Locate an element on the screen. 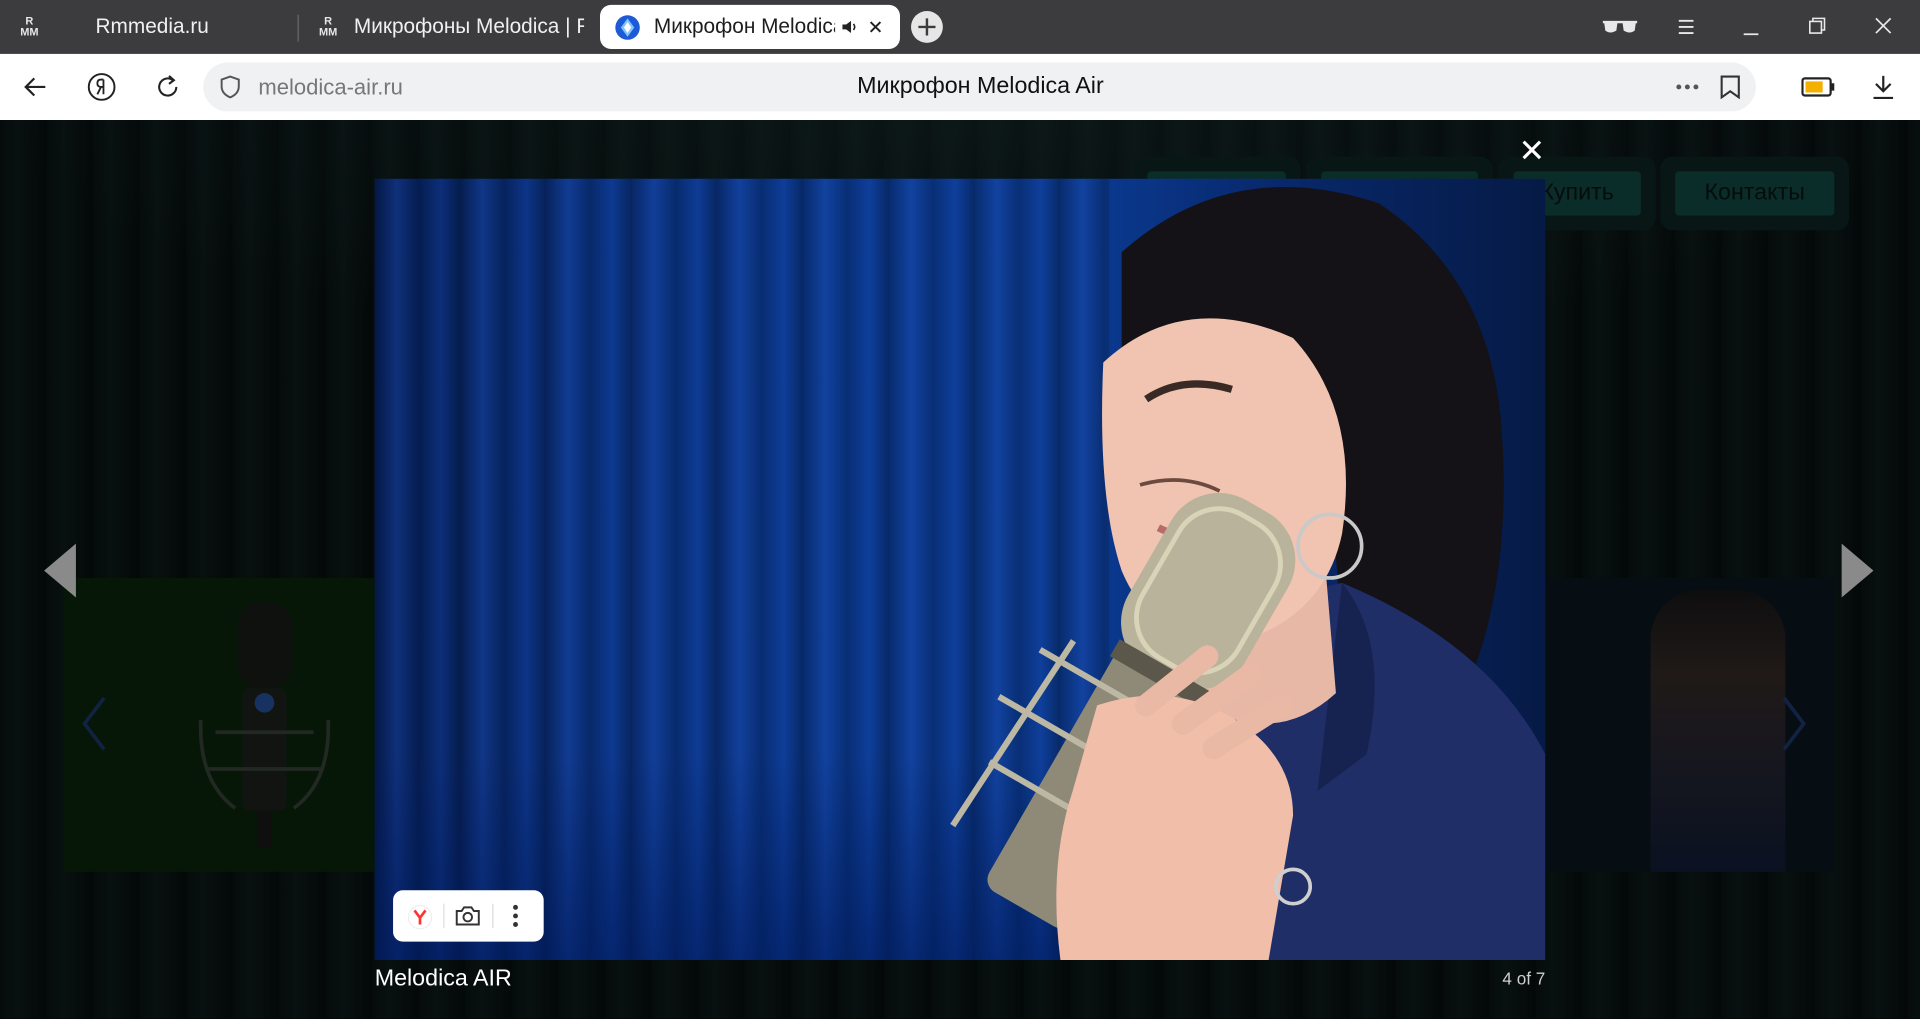  gallery-prev-arrow-icon is located at coordinates (63, 571).